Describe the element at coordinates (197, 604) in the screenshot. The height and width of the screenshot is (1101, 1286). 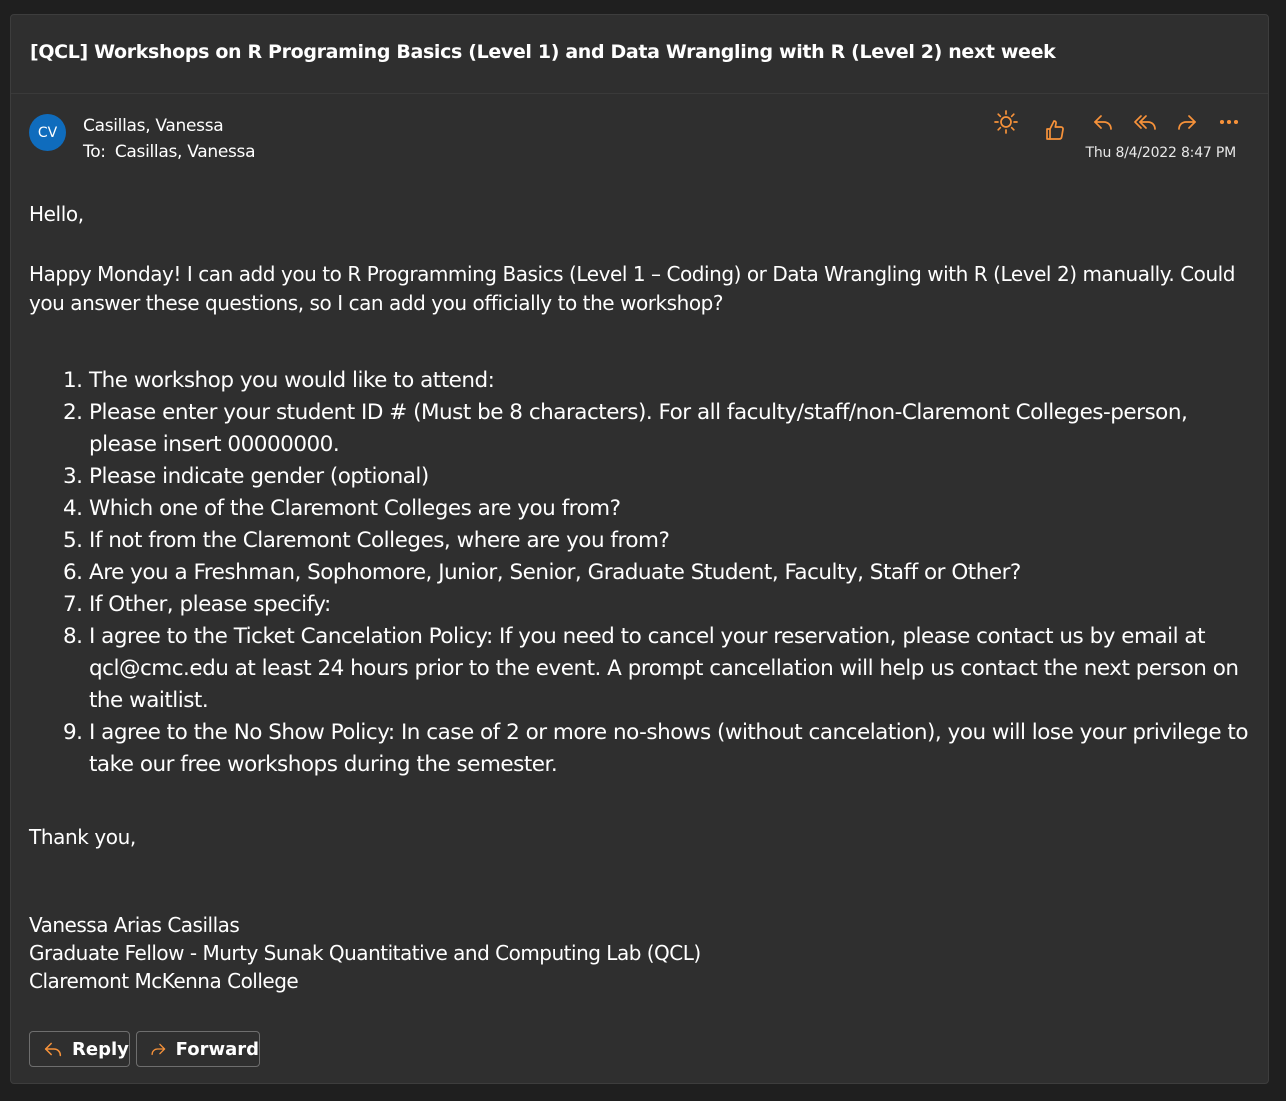
I see `list-item: 7. If Other, please specify:` at that location.